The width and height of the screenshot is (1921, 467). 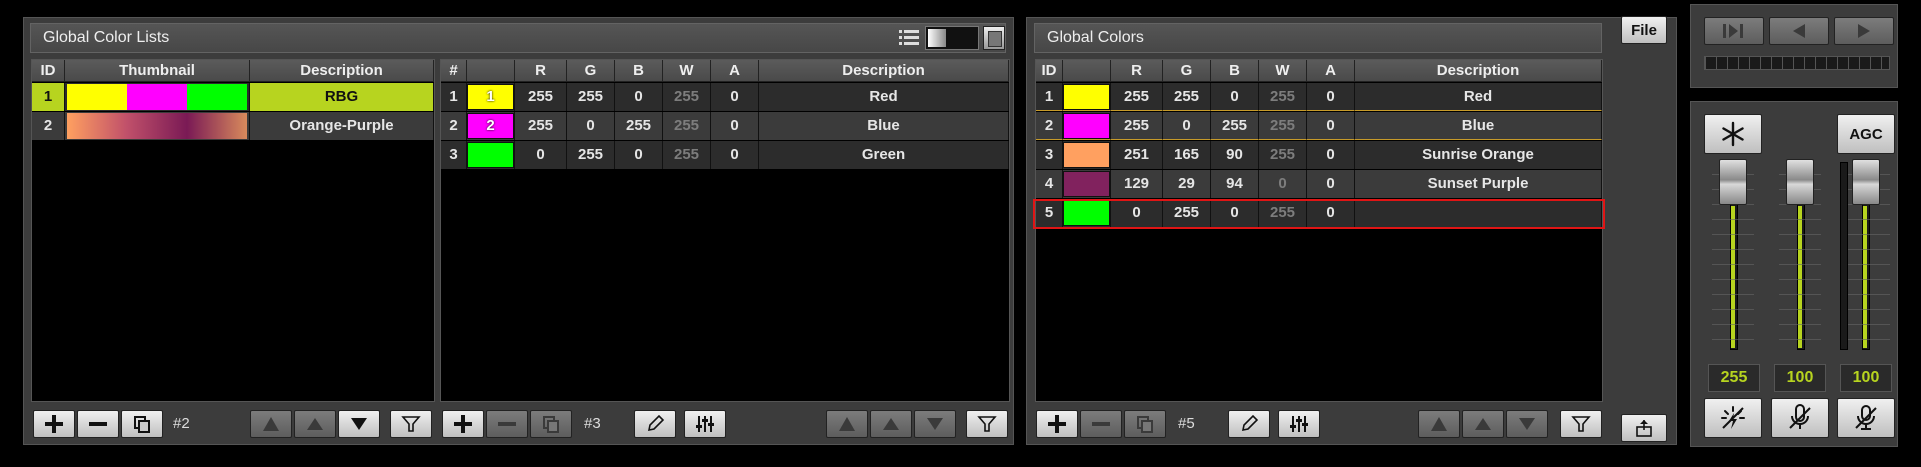 What do you see at coordinates (639, 155) in the screenshot?
I see `row-blue: 0` at bounding box center [639, 155].